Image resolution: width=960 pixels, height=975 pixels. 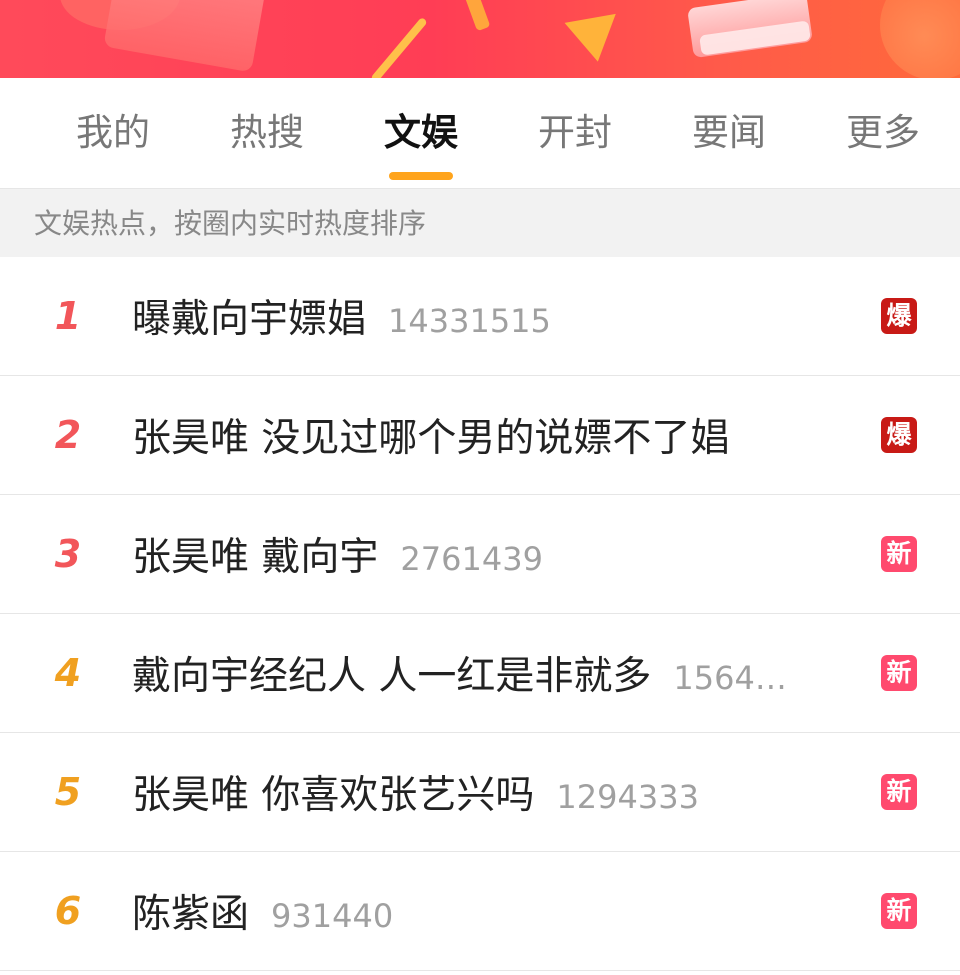 I want to click on list-item: 1 曝戴向宇嫖娼 14331515 爆, so click(x=480, y=316).